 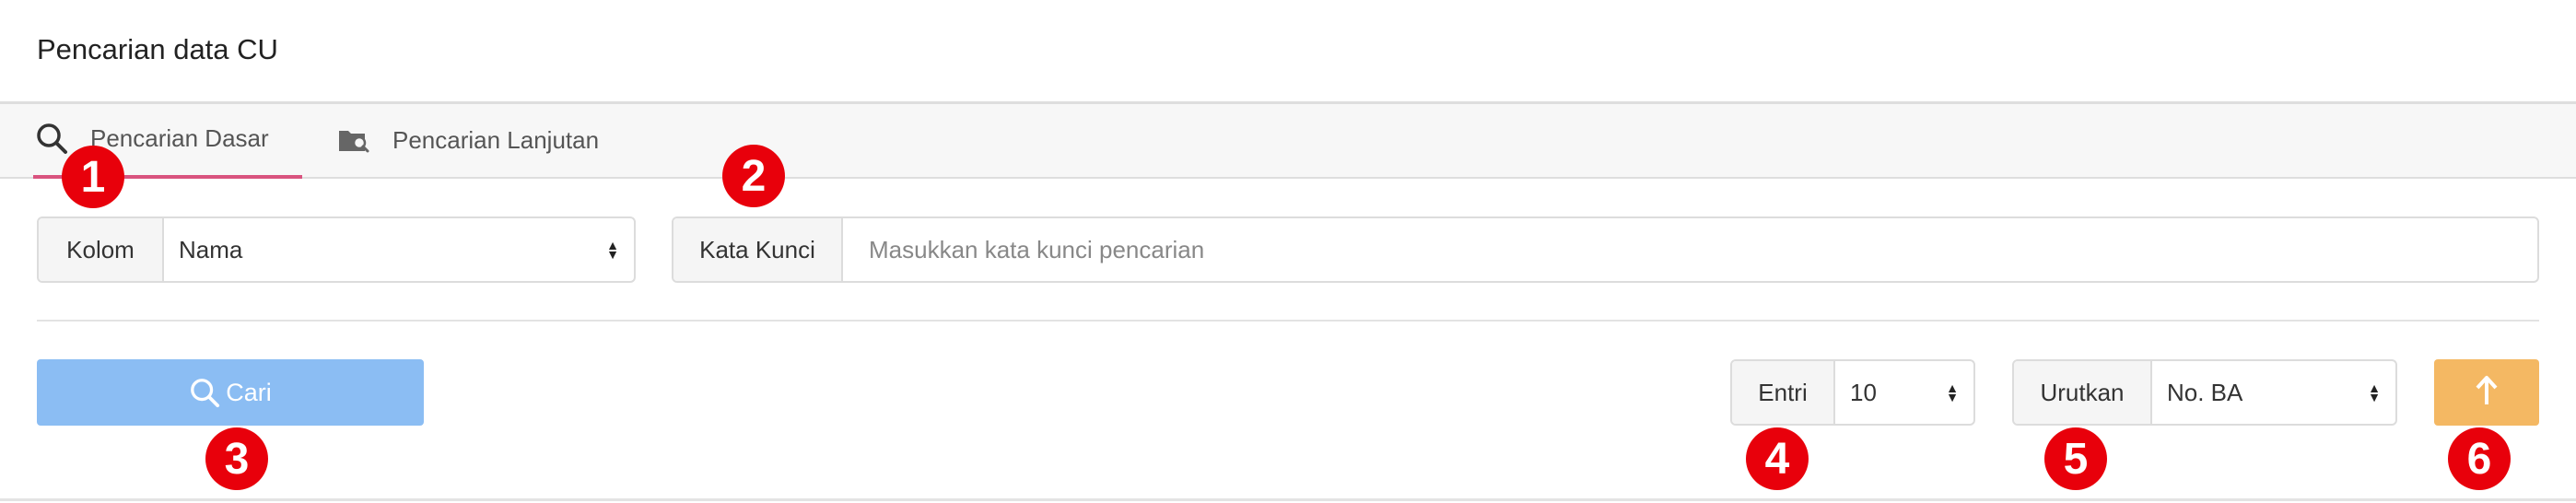 What do you see at coordinates (2273, 392) in the screenshot?
I see `sort-select: No. BA ▲ ▼` at bounding box center [2273, 392].